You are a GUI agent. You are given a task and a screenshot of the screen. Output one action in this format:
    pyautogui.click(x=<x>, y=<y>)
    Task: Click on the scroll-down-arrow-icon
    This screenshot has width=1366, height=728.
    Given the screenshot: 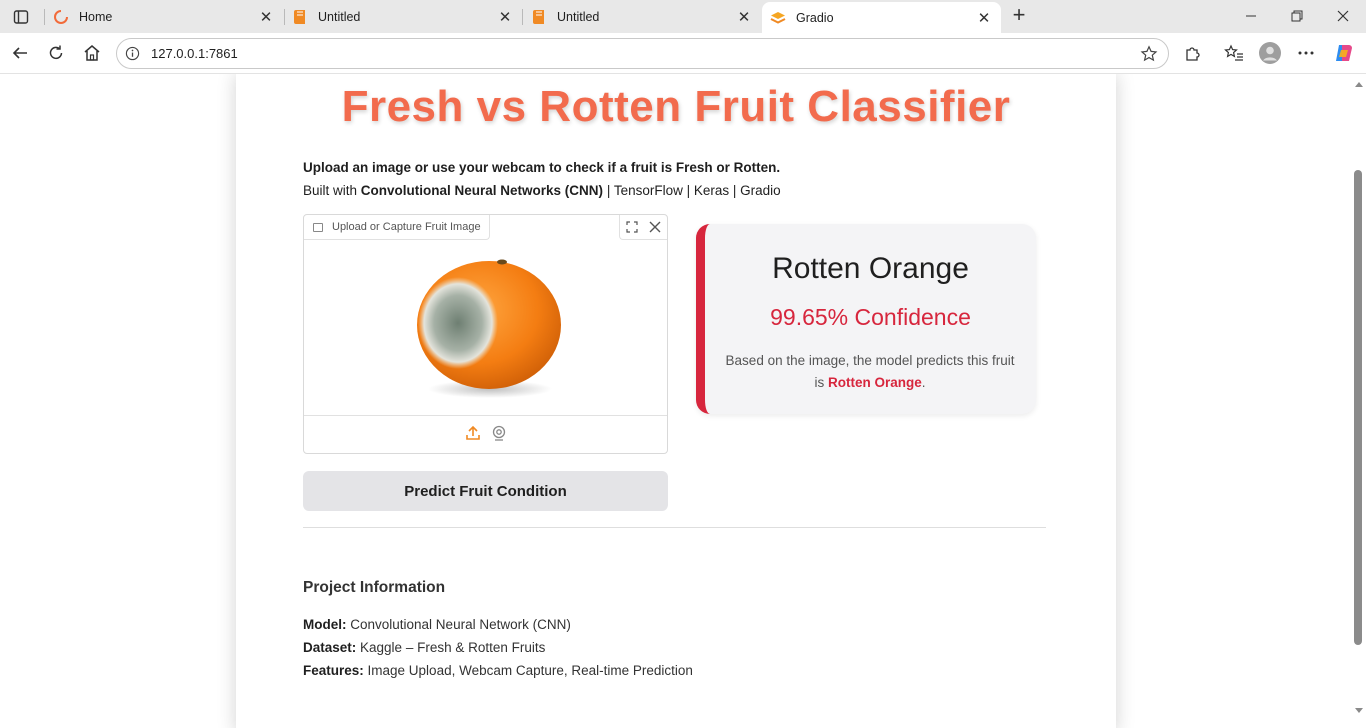 What is the action you would take?
    pyautogui.click(x=1359, y=710)
    